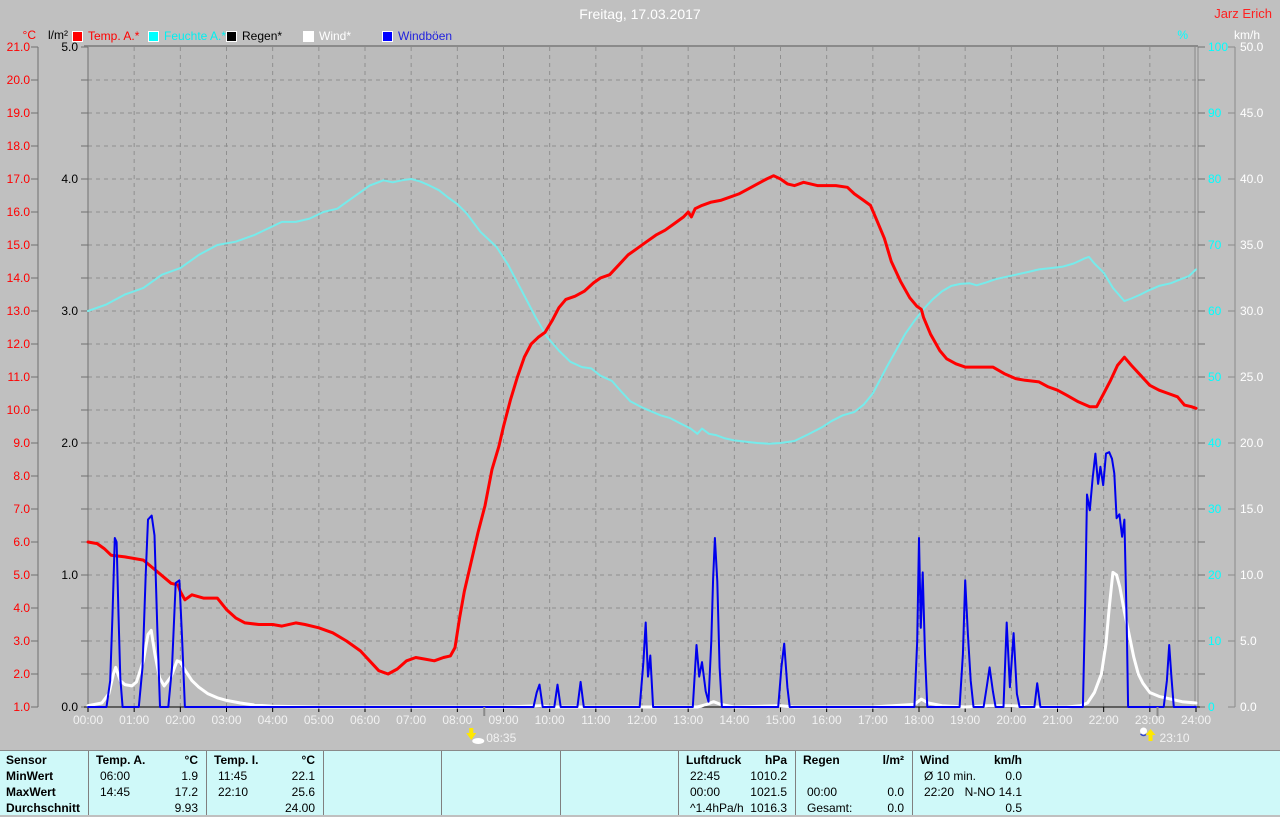 Image resolution: width=1280 pixels, height=817 pixels. Describe the element at coordinates (484, 711) in the screenshot. I see `marker-tick` at that location.